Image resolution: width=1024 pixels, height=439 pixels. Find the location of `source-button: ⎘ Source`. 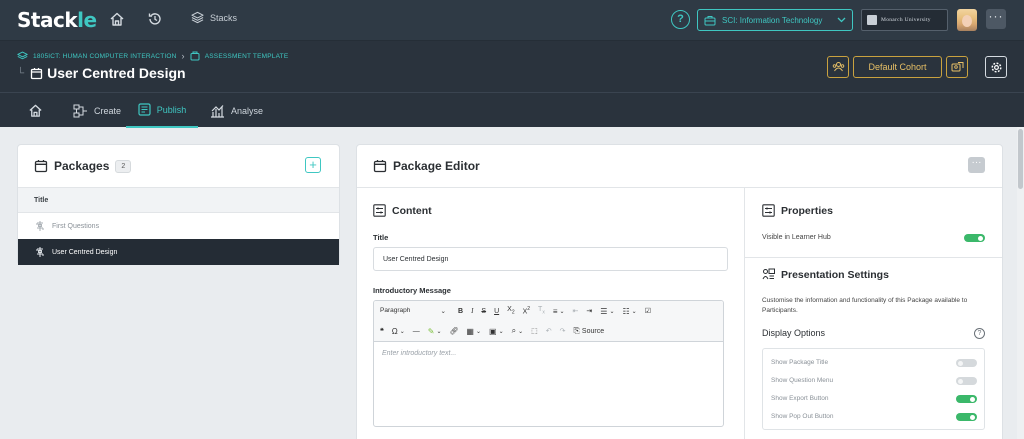

source-button: ⎘ Source is located at coordinates (589, 331).